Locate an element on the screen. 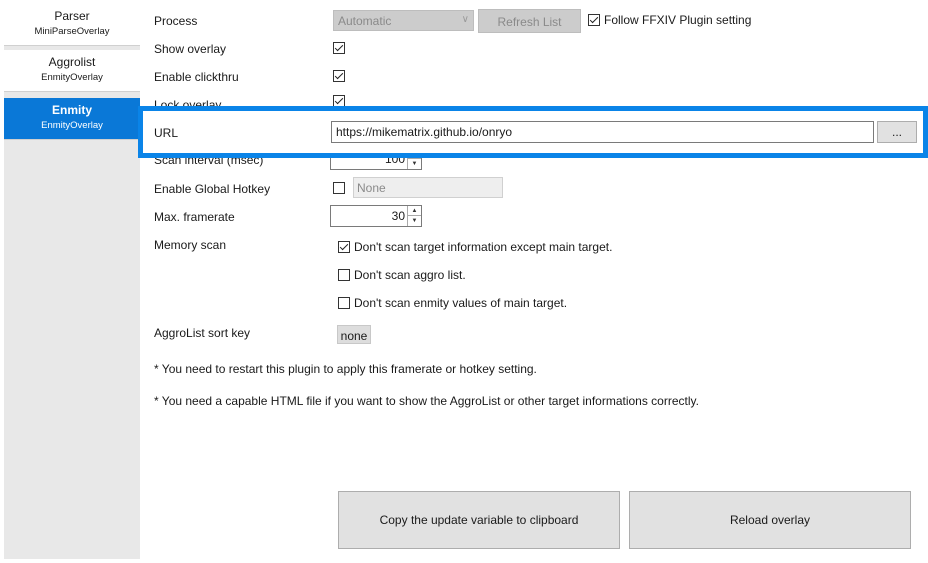  tab-subtitle: MiniParseOverlay is located at coordinates (72, 31).